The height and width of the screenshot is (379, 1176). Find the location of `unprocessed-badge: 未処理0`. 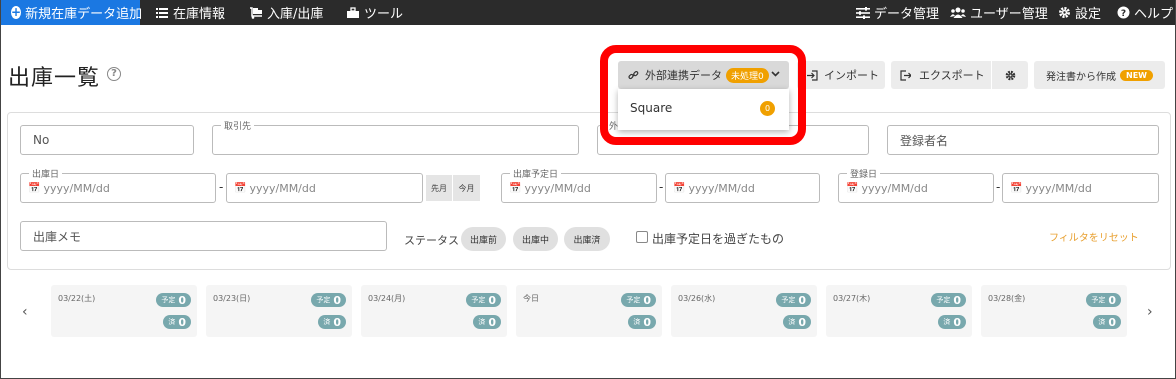

unprocessed-badge: 未処理0 is located at coordinates (747, 75).